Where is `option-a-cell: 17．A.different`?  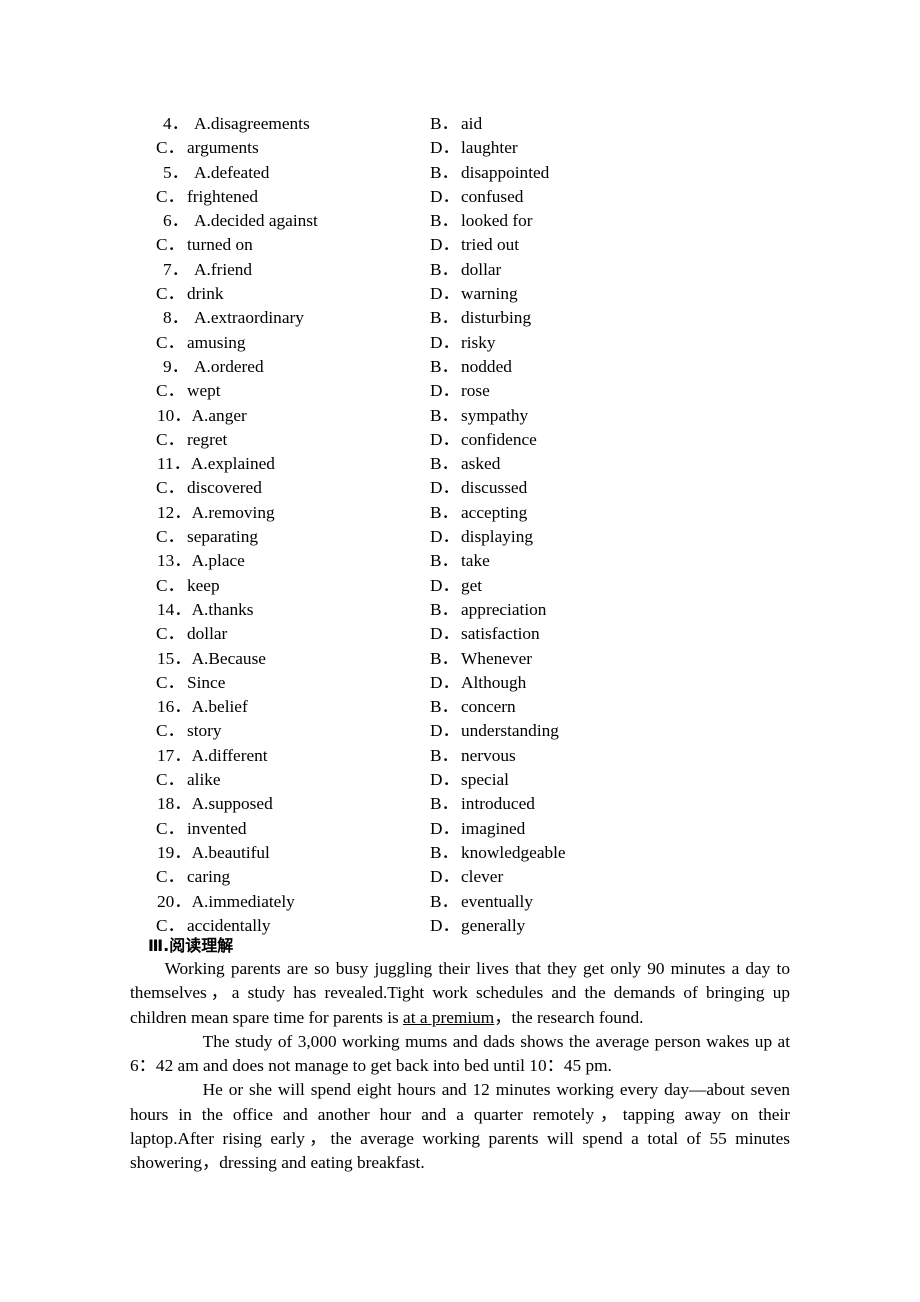
option-a-cell: 17．A.different is located at coordinates (297, 756).